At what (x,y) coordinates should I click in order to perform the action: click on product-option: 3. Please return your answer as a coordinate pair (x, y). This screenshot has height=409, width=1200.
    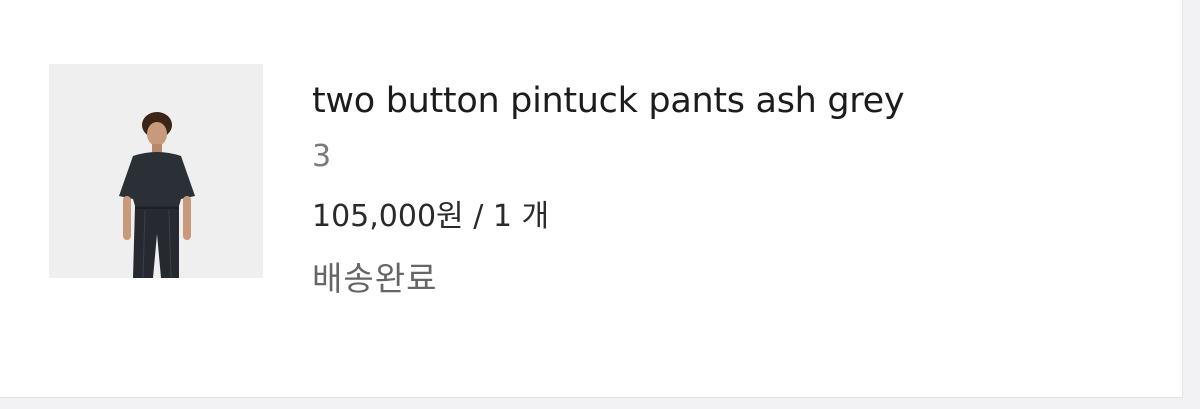
    Looking at the image, I should click on (322, 156).